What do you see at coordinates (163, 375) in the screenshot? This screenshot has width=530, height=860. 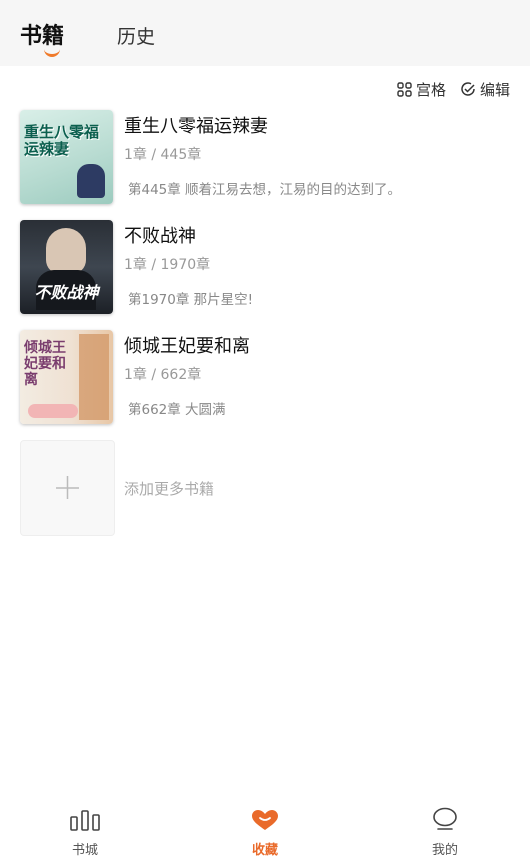 I see `book-progress: 1章 / 662章` at bounding box center [163, 375].